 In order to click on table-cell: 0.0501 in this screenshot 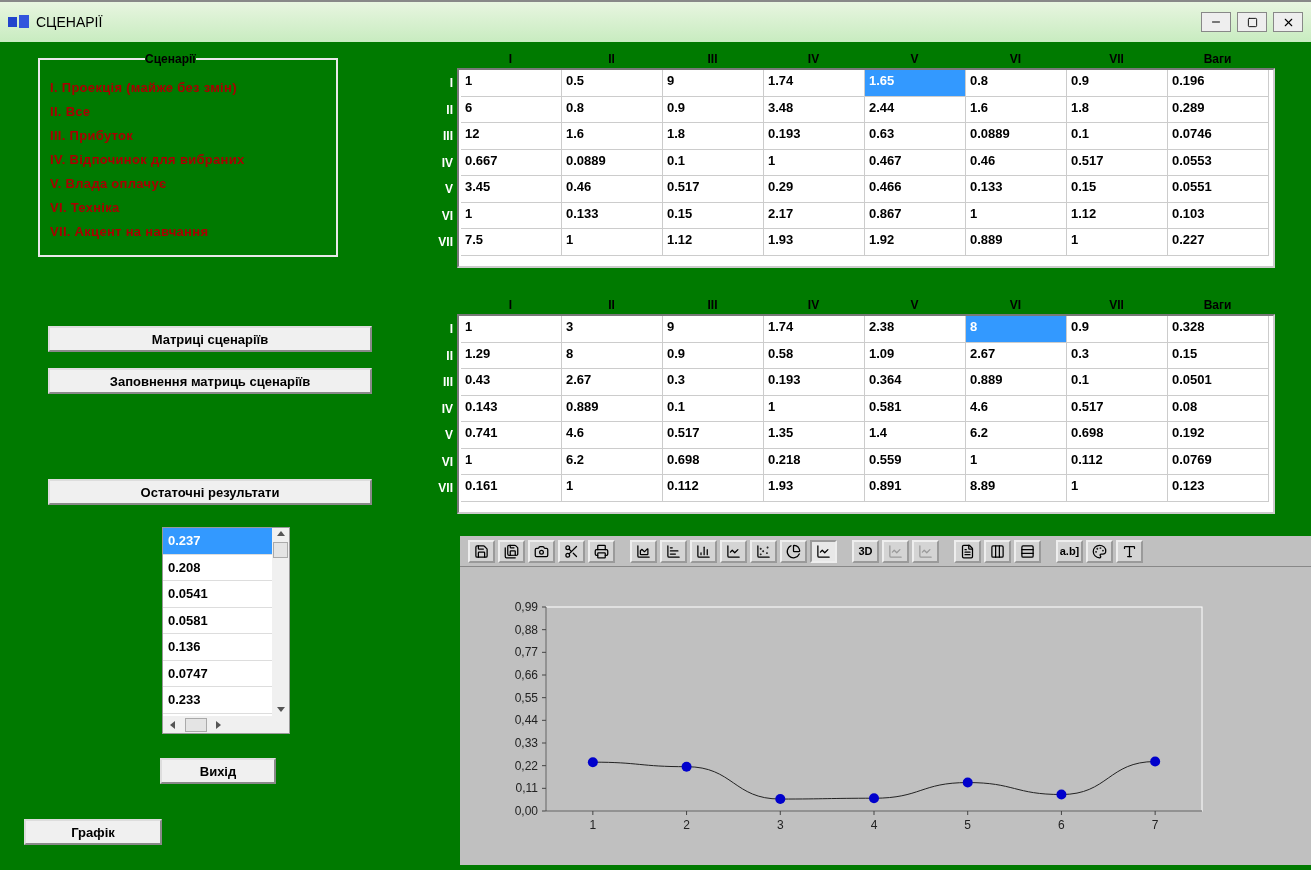, I will do `click(1218, 382)`.